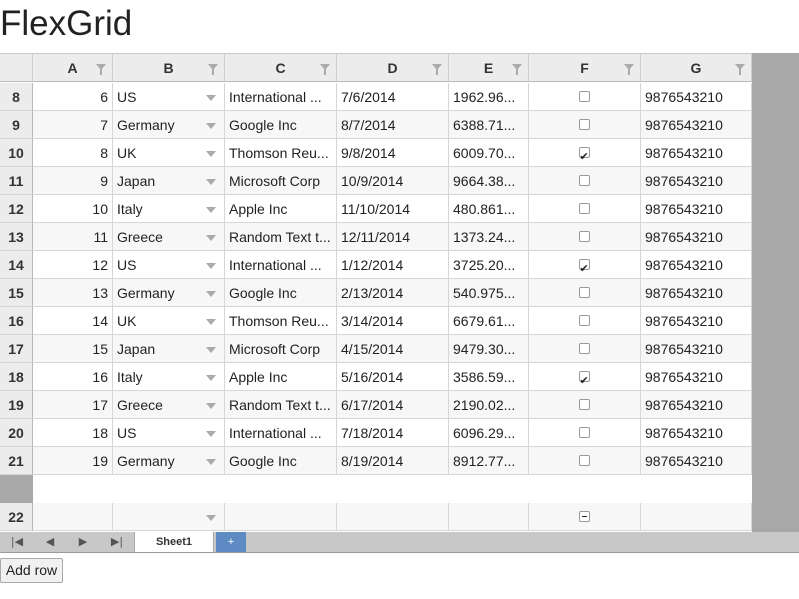 This screenshot has height=599, width=799. Describe the element at coordinates (73, 97) in the screenshot. I see `cell-a: 6` at that location.